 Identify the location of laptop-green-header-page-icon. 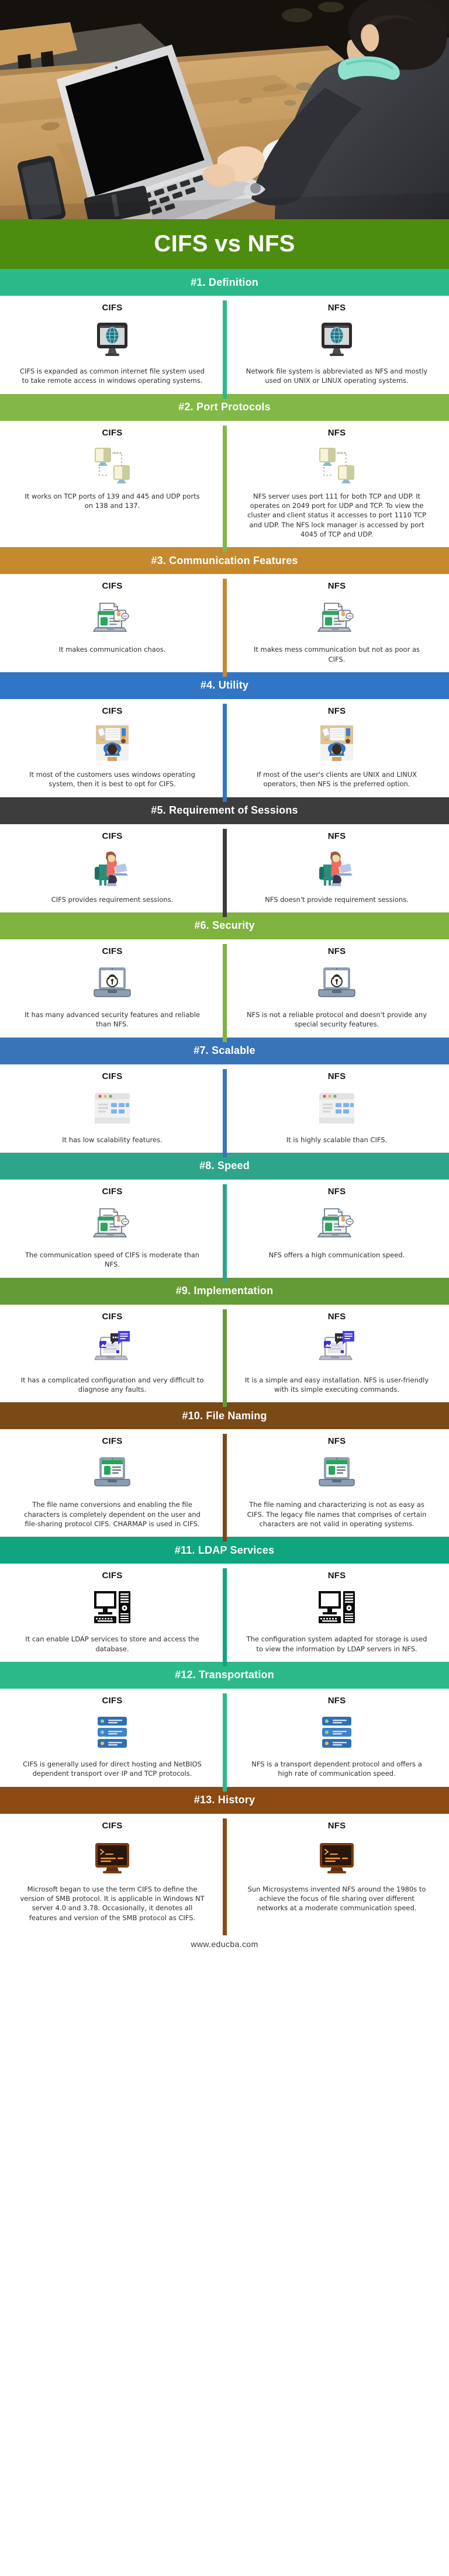
(337, 1471).